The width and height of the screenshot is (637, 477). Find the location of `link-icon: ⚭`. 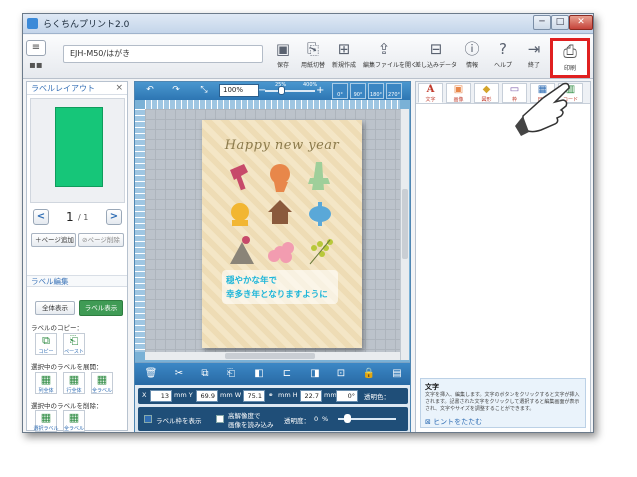

link-icon: ⚭ is located at coordinates (270, 395).